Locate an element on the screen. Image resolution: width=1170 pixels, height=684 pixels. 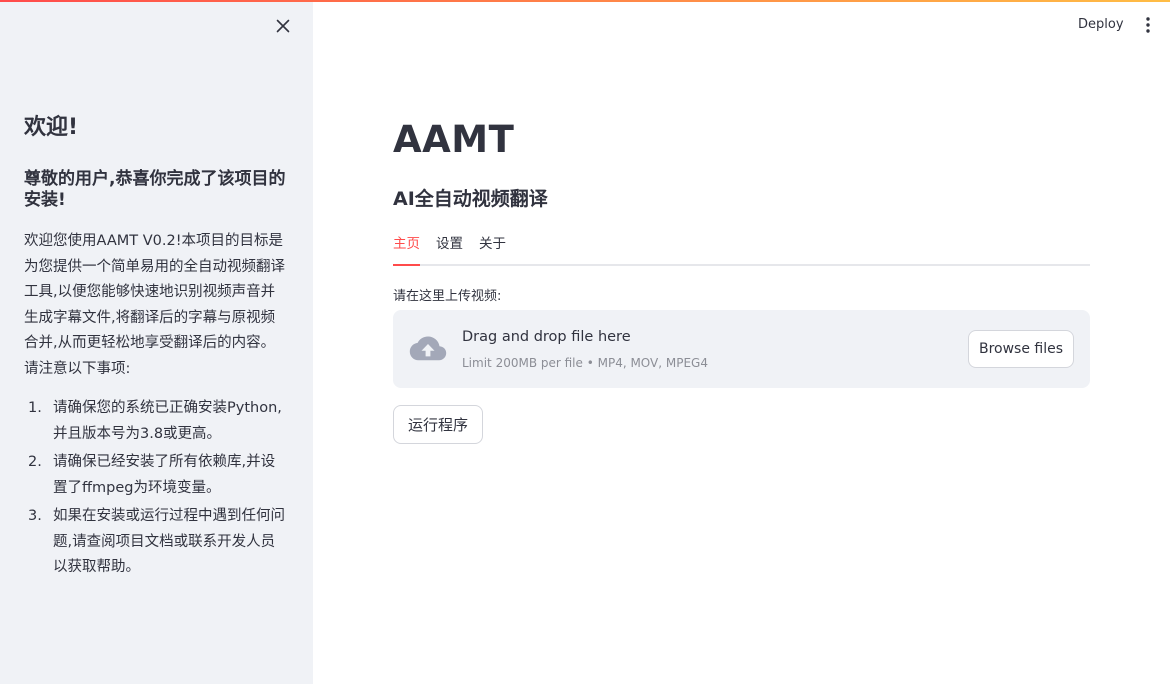
tab-settings: 设置 is located at coordinates (449, 249).